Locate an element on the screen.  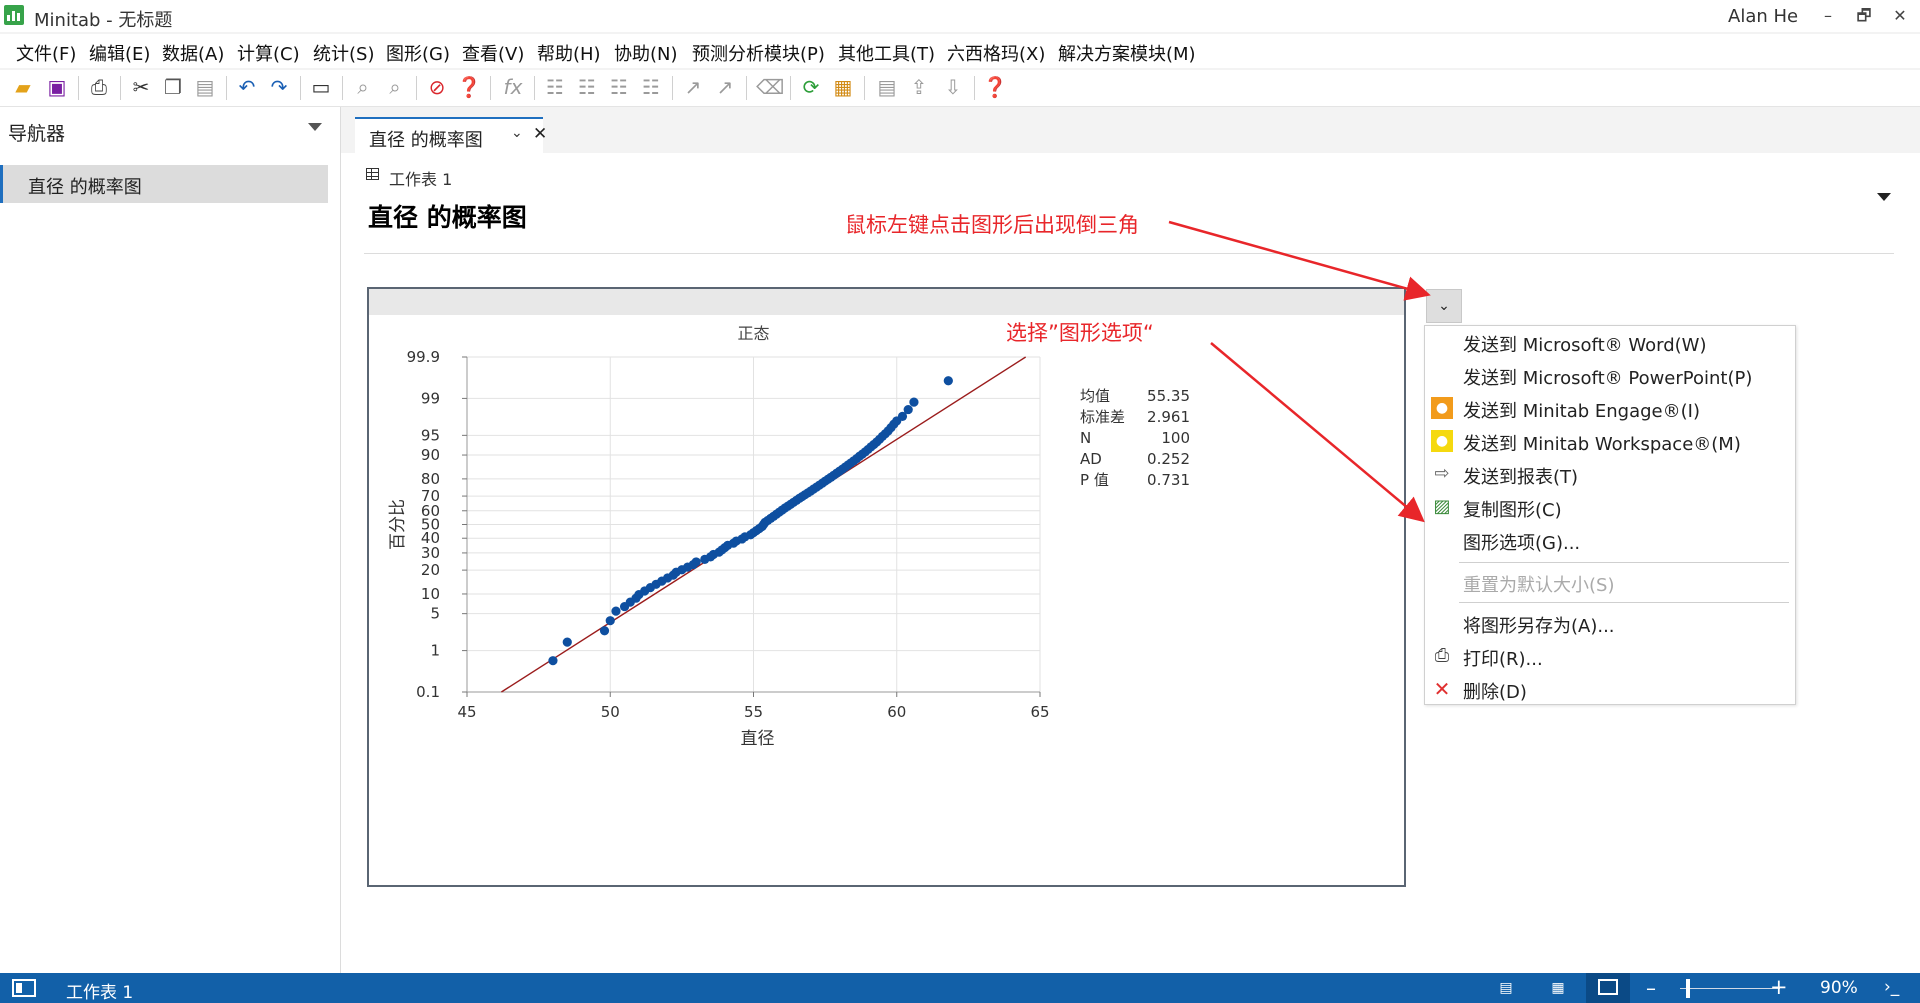
navigator-item: 直径 的概率图 is located at coordinates (164, 184).